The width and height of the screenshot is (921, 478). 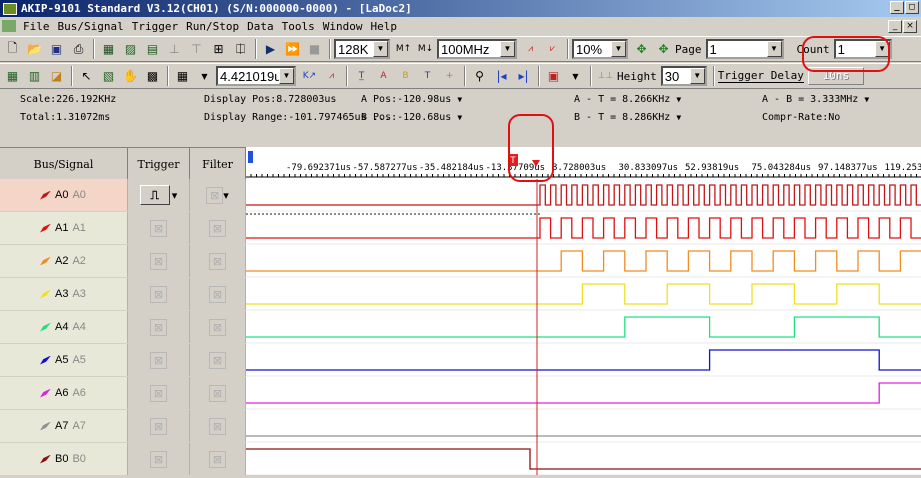 What do you see at coordinates (298, 26) in the screenshot?
I see `menu-tools: Tools` at bounding box center [298, 26].